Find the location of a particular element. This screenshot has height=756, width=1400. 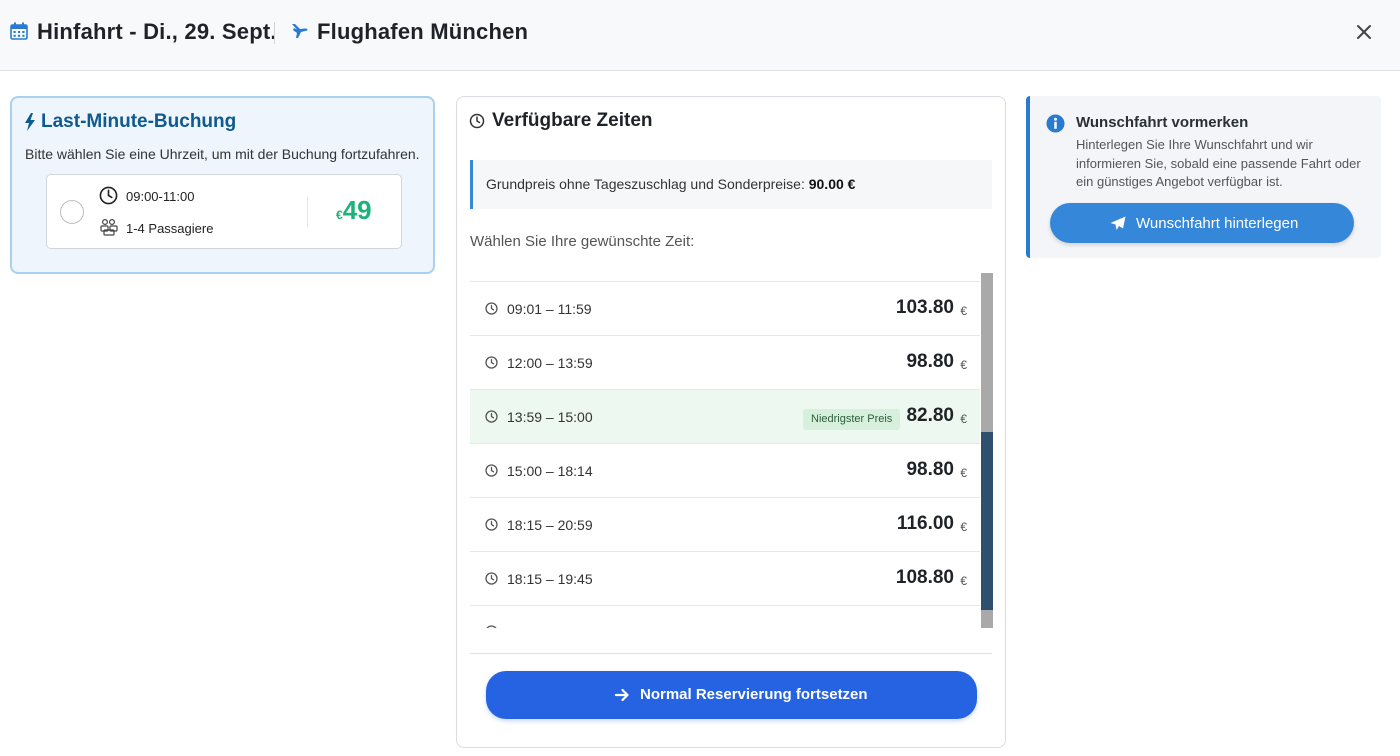

row-time: 12:00 – 13:59 is located at coordinates (550, 363).